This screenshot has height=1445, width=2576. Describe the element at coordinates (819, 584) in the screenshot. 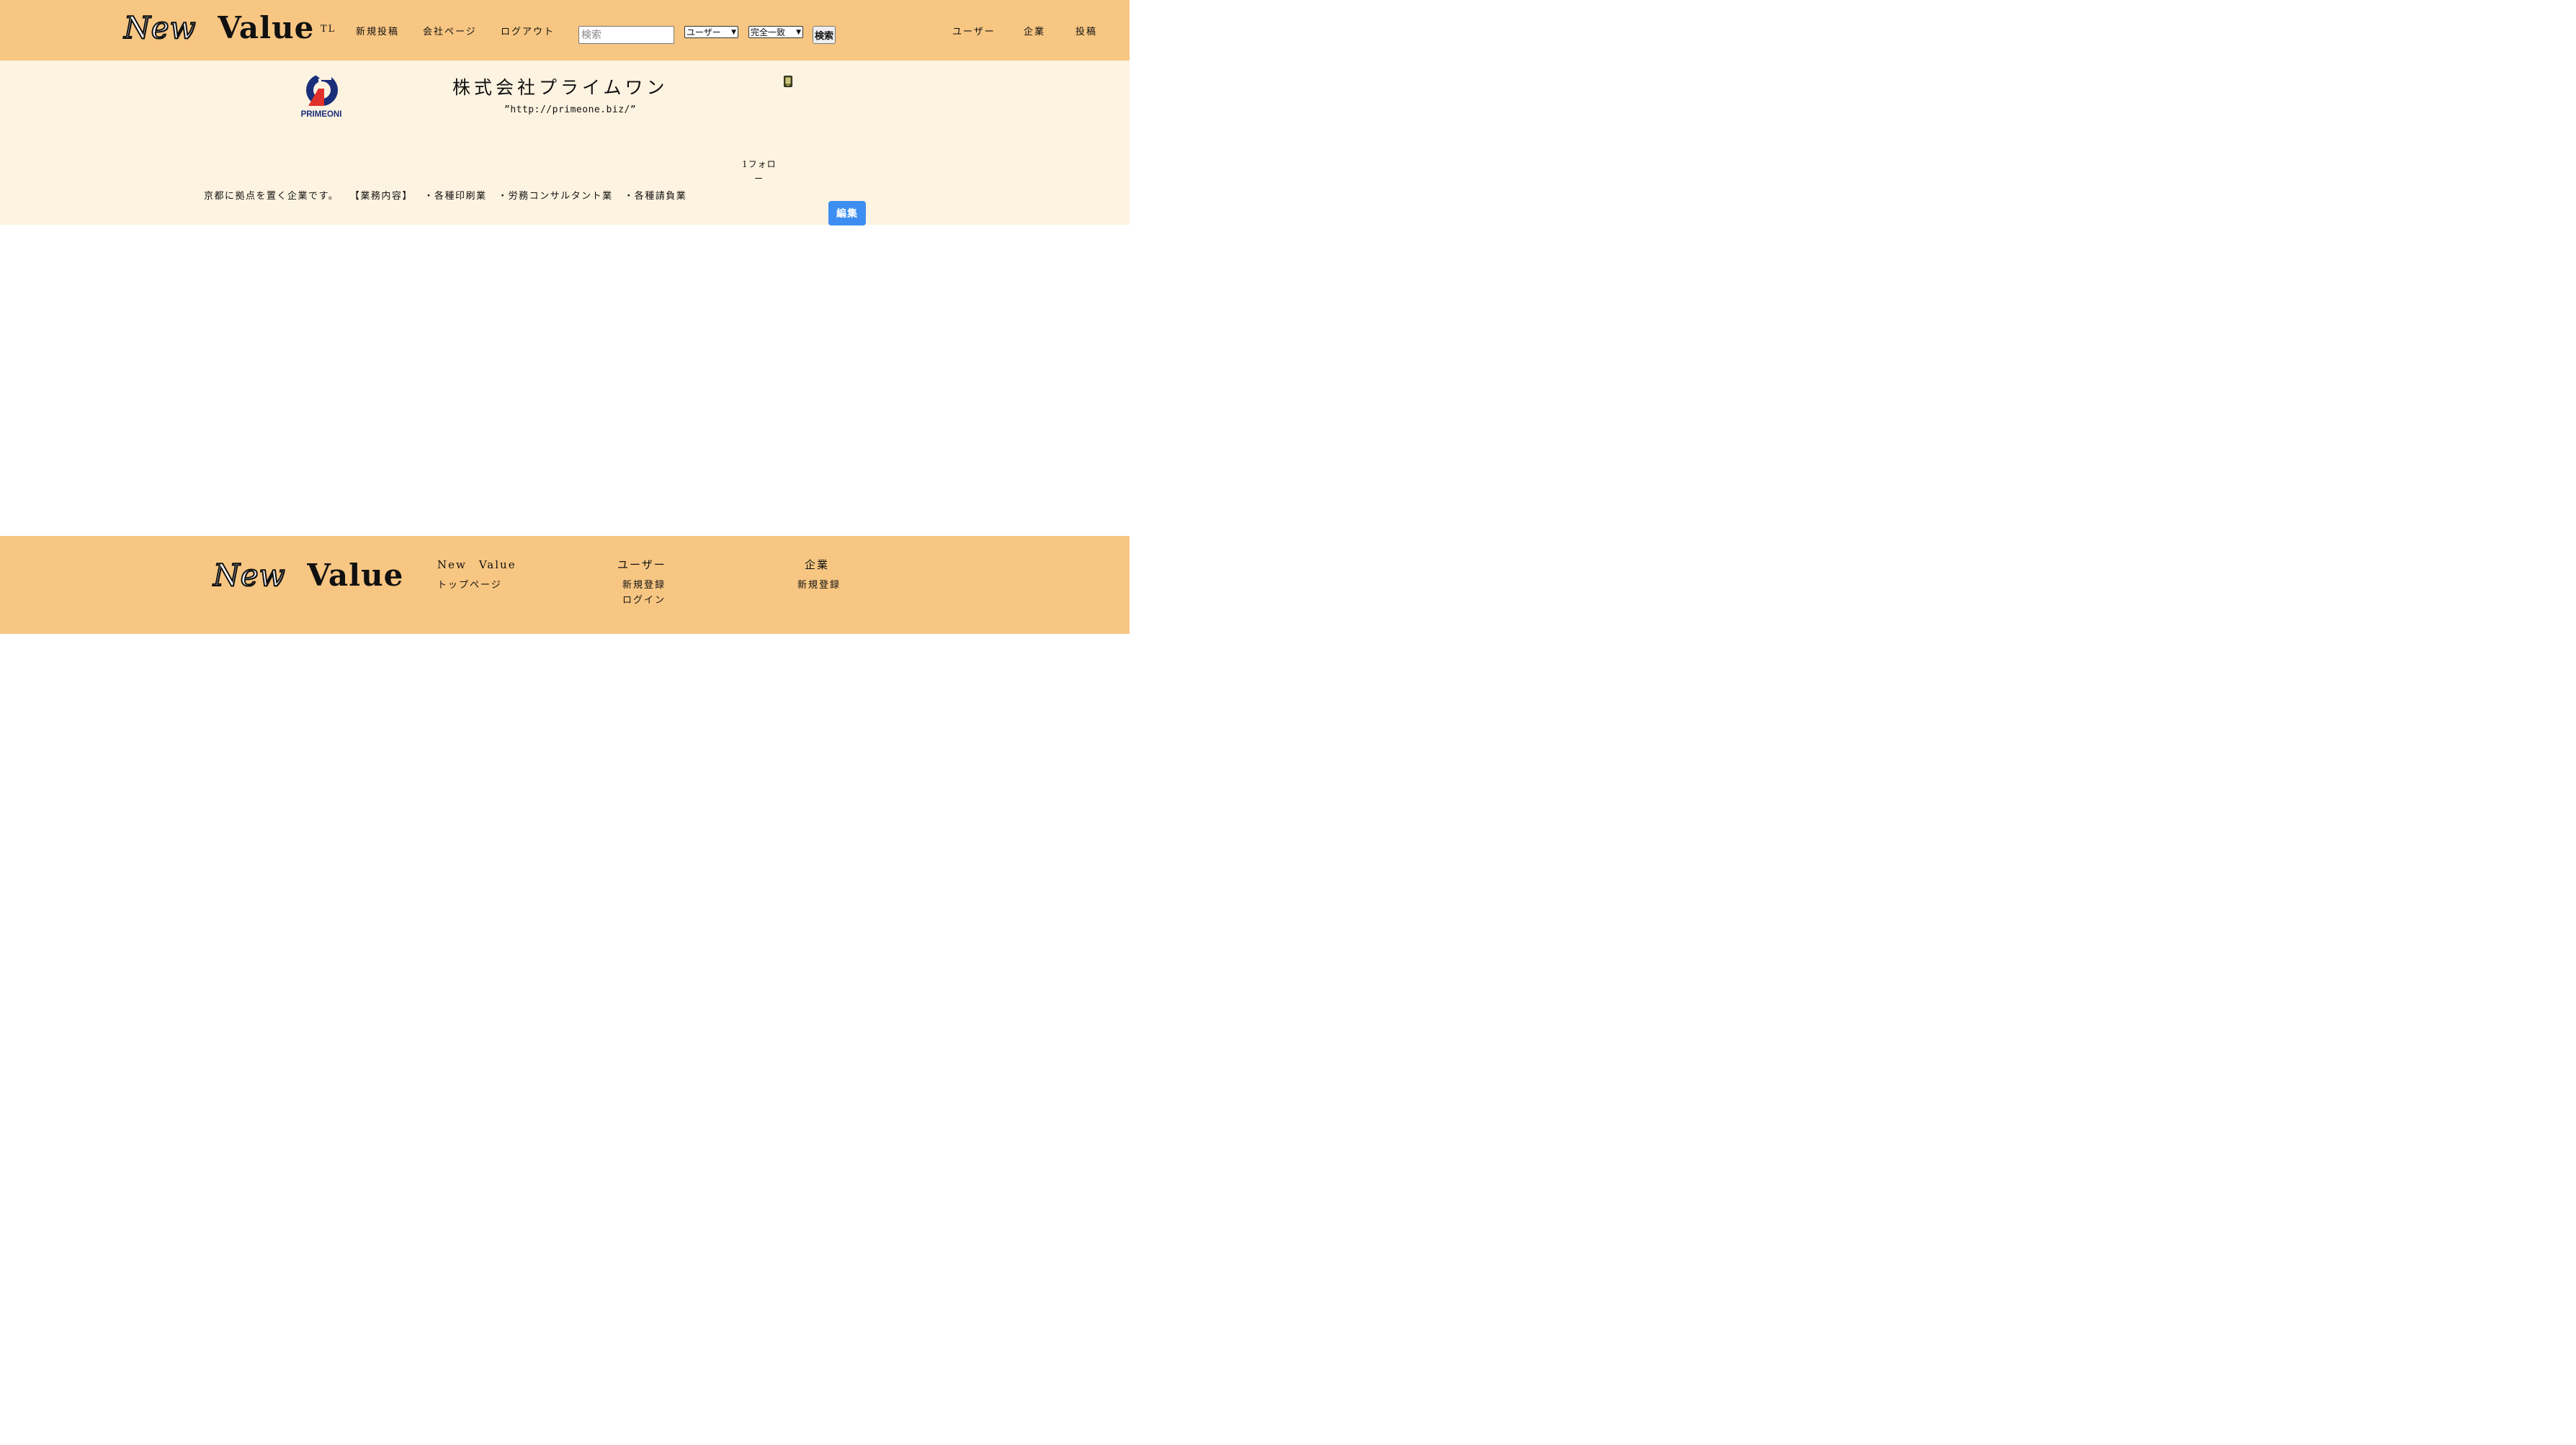

I see `footer-link-company-signup: 新規登録` at that location.